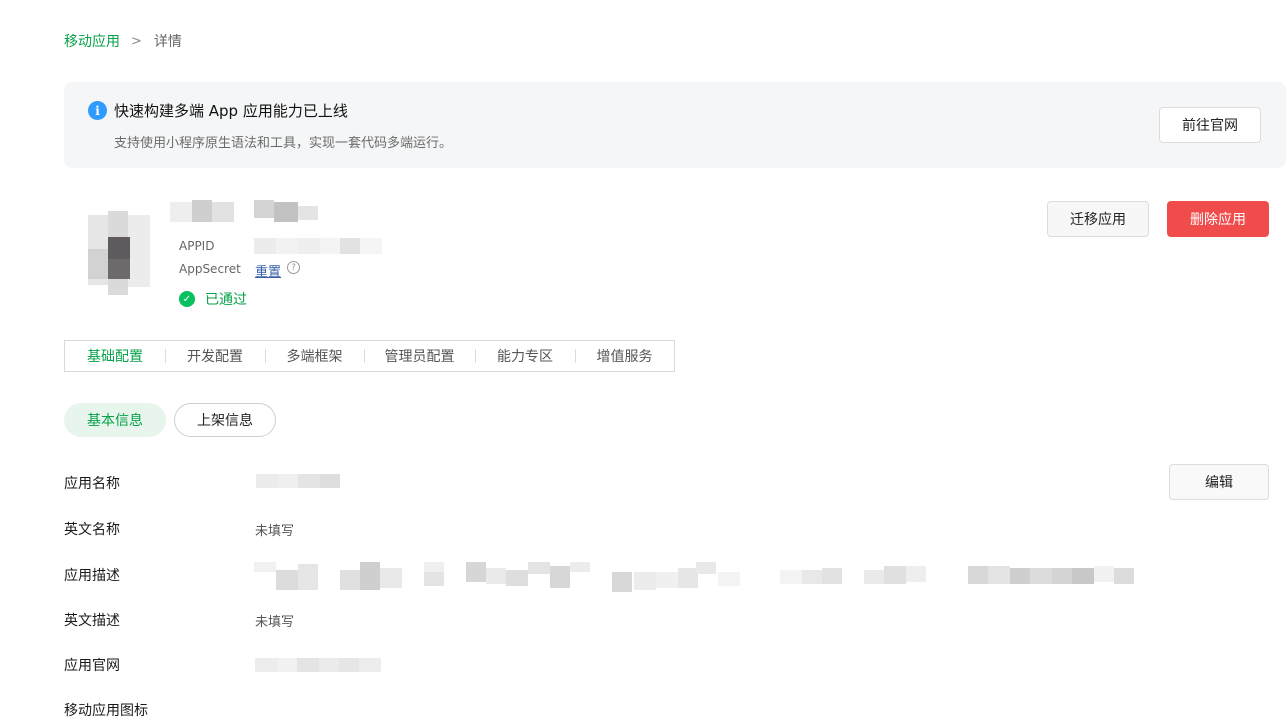 This screenshot has height=717, width=1286. What do you see at coordinates (1210, 125) in the screenshot?
I see `visit-website-button: 前往官网` at bounding box center [1210, 125].